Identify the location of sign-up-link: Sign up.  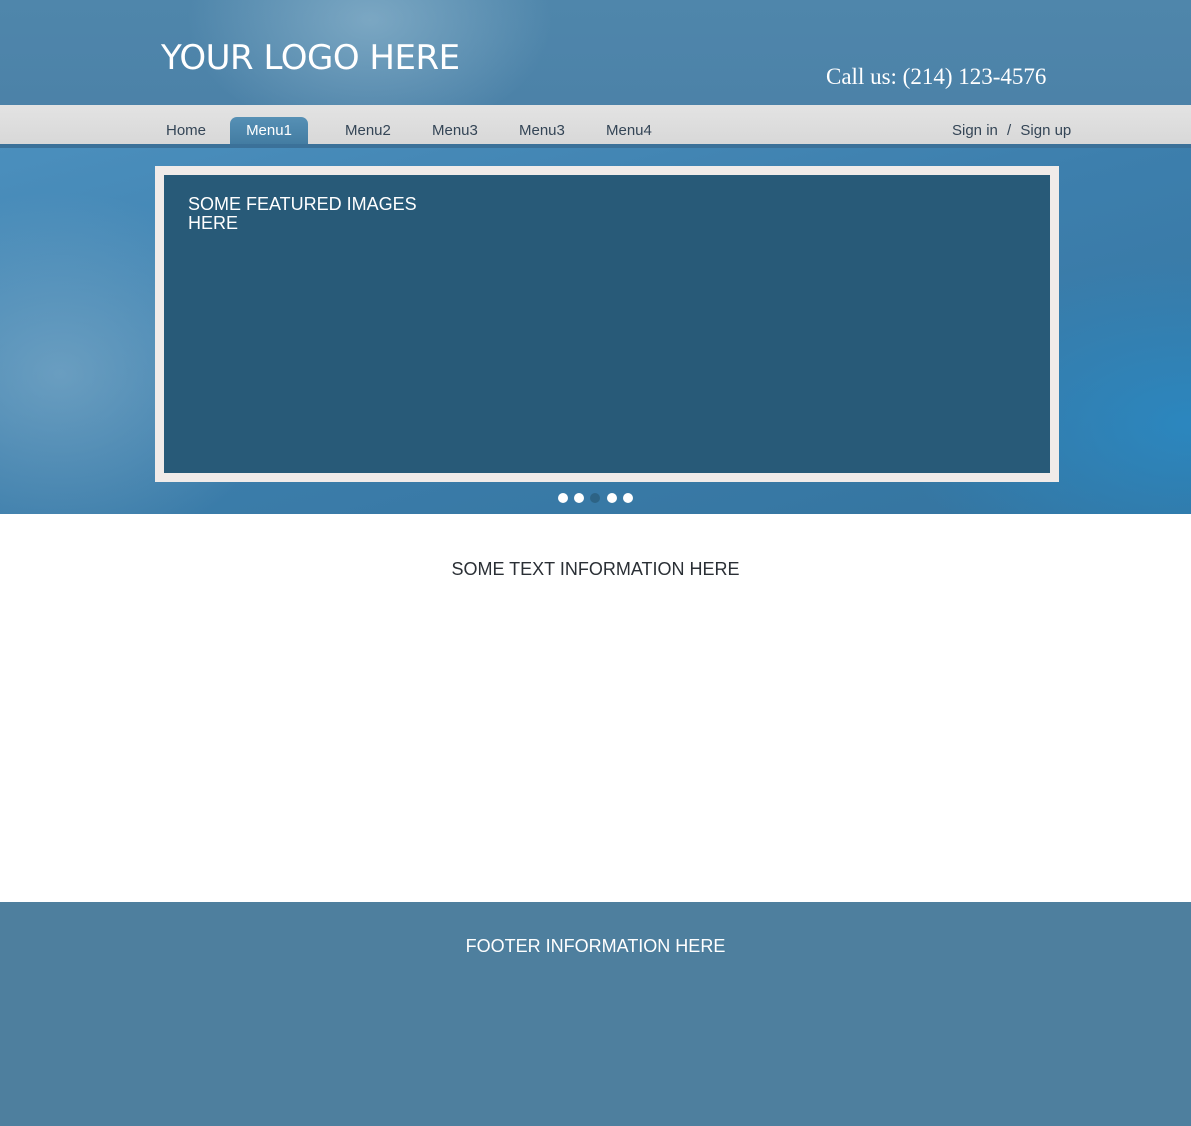
(1045, 130).